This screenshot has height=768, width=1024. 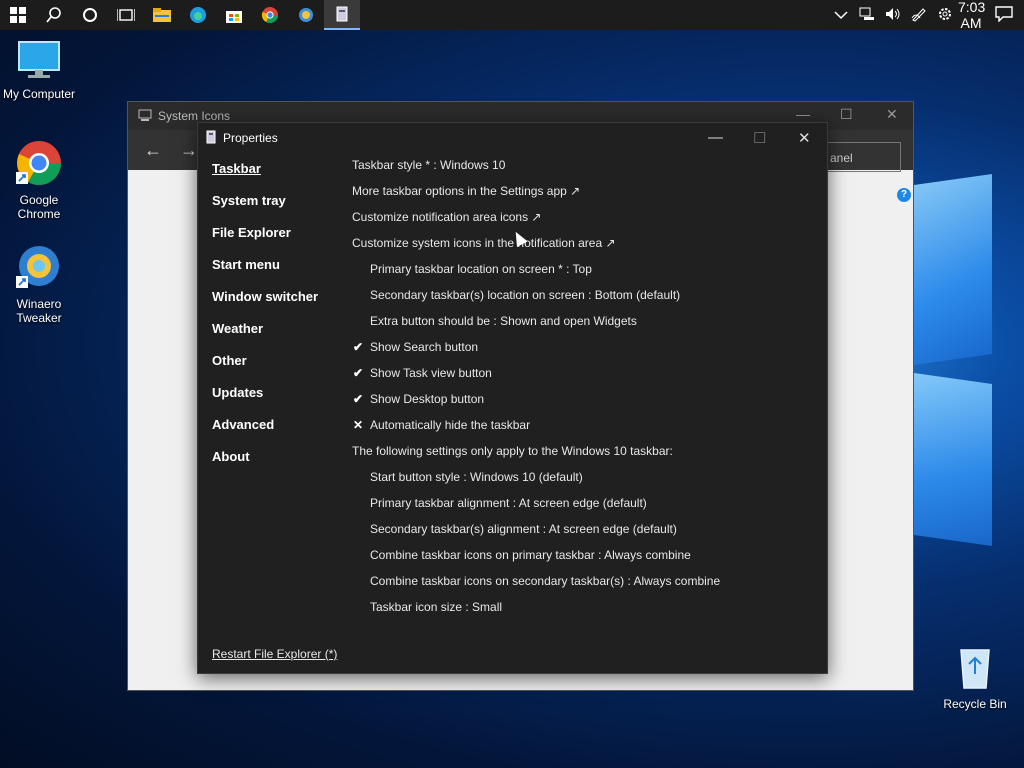 What do you see at coordinates (54, 15) in the screenshot?
I see `search-icon` at bounding box center [54, 15].